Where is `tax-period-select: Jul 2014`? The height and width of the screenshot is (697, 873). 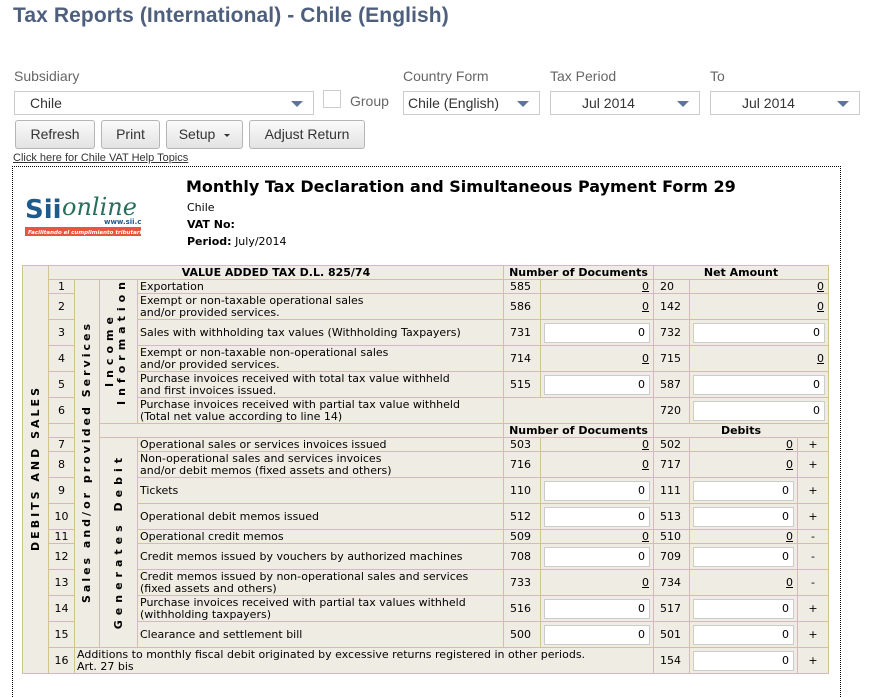
tax-period-select: Jul 2014 is located at coordinates (625, 103).